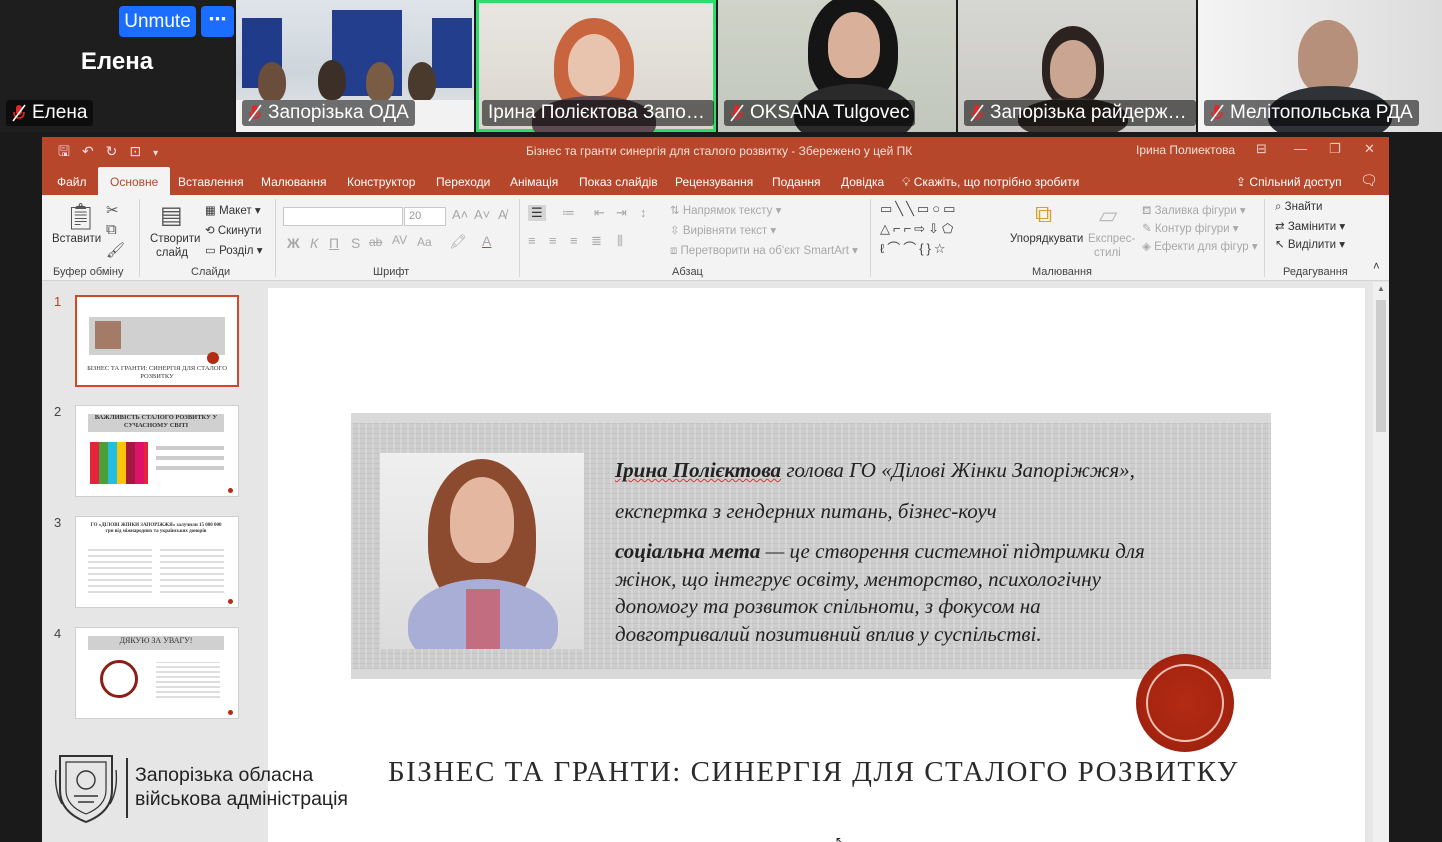  What do you see at coordinates (293, 243) in the screenshot?
I see `bold-icon: Ж` at bounding box center [293, 243].